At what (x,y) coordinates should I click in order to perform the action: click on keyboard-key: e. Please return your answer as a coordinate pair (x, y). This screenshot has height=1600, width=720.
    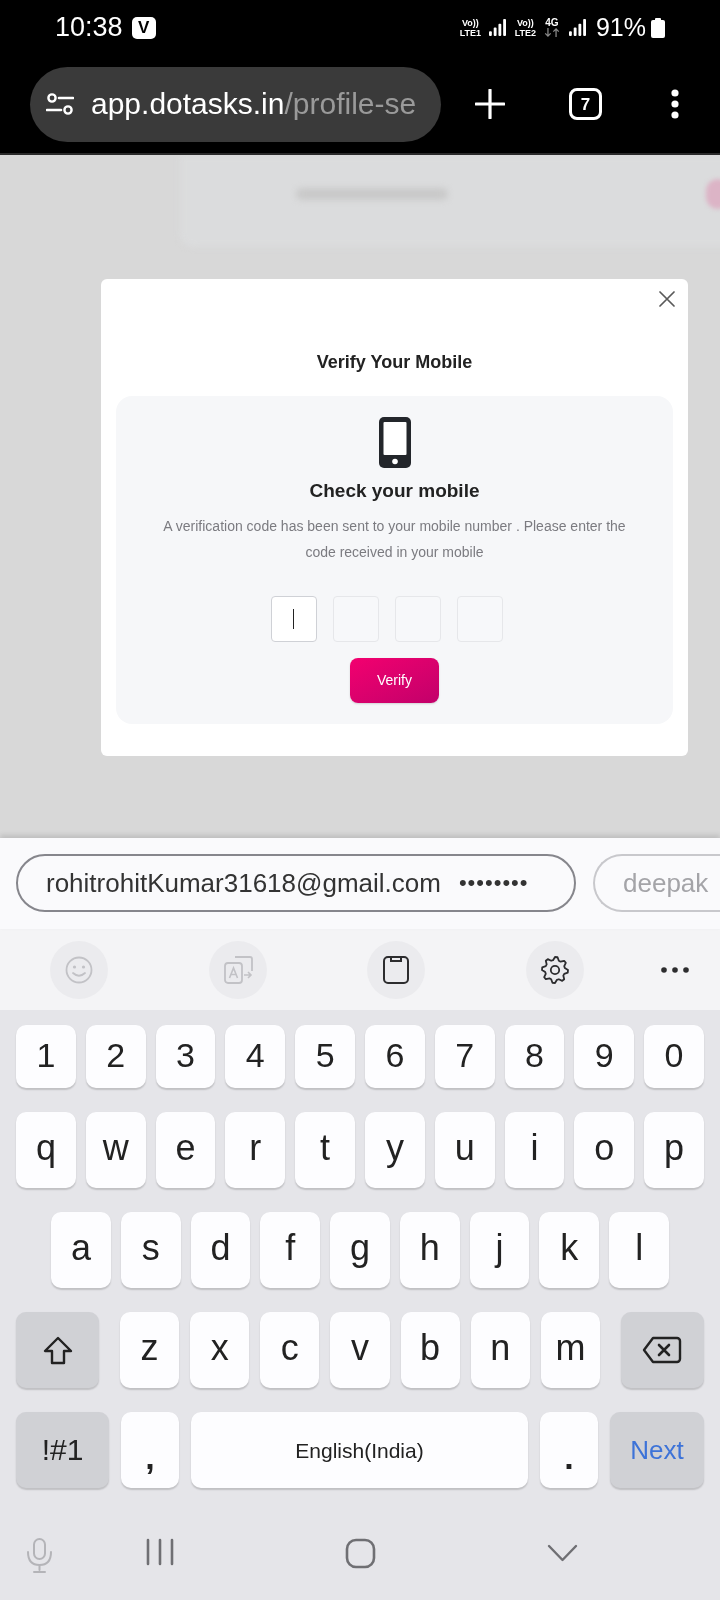
    Looking at the image, I should click on (185, 1150).